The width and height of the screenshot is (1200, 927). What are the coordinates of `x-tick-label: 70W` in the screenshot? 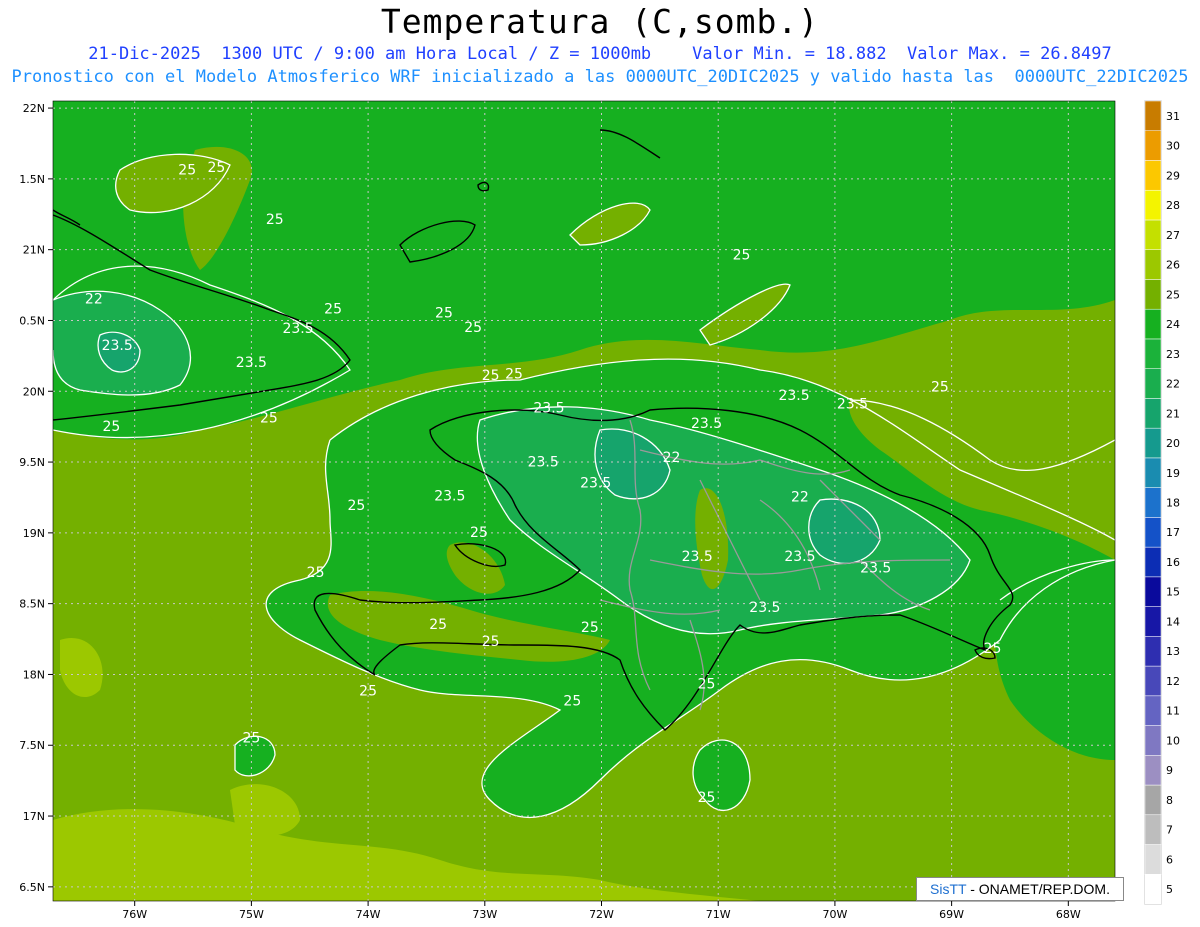 It's located at (834, 914).